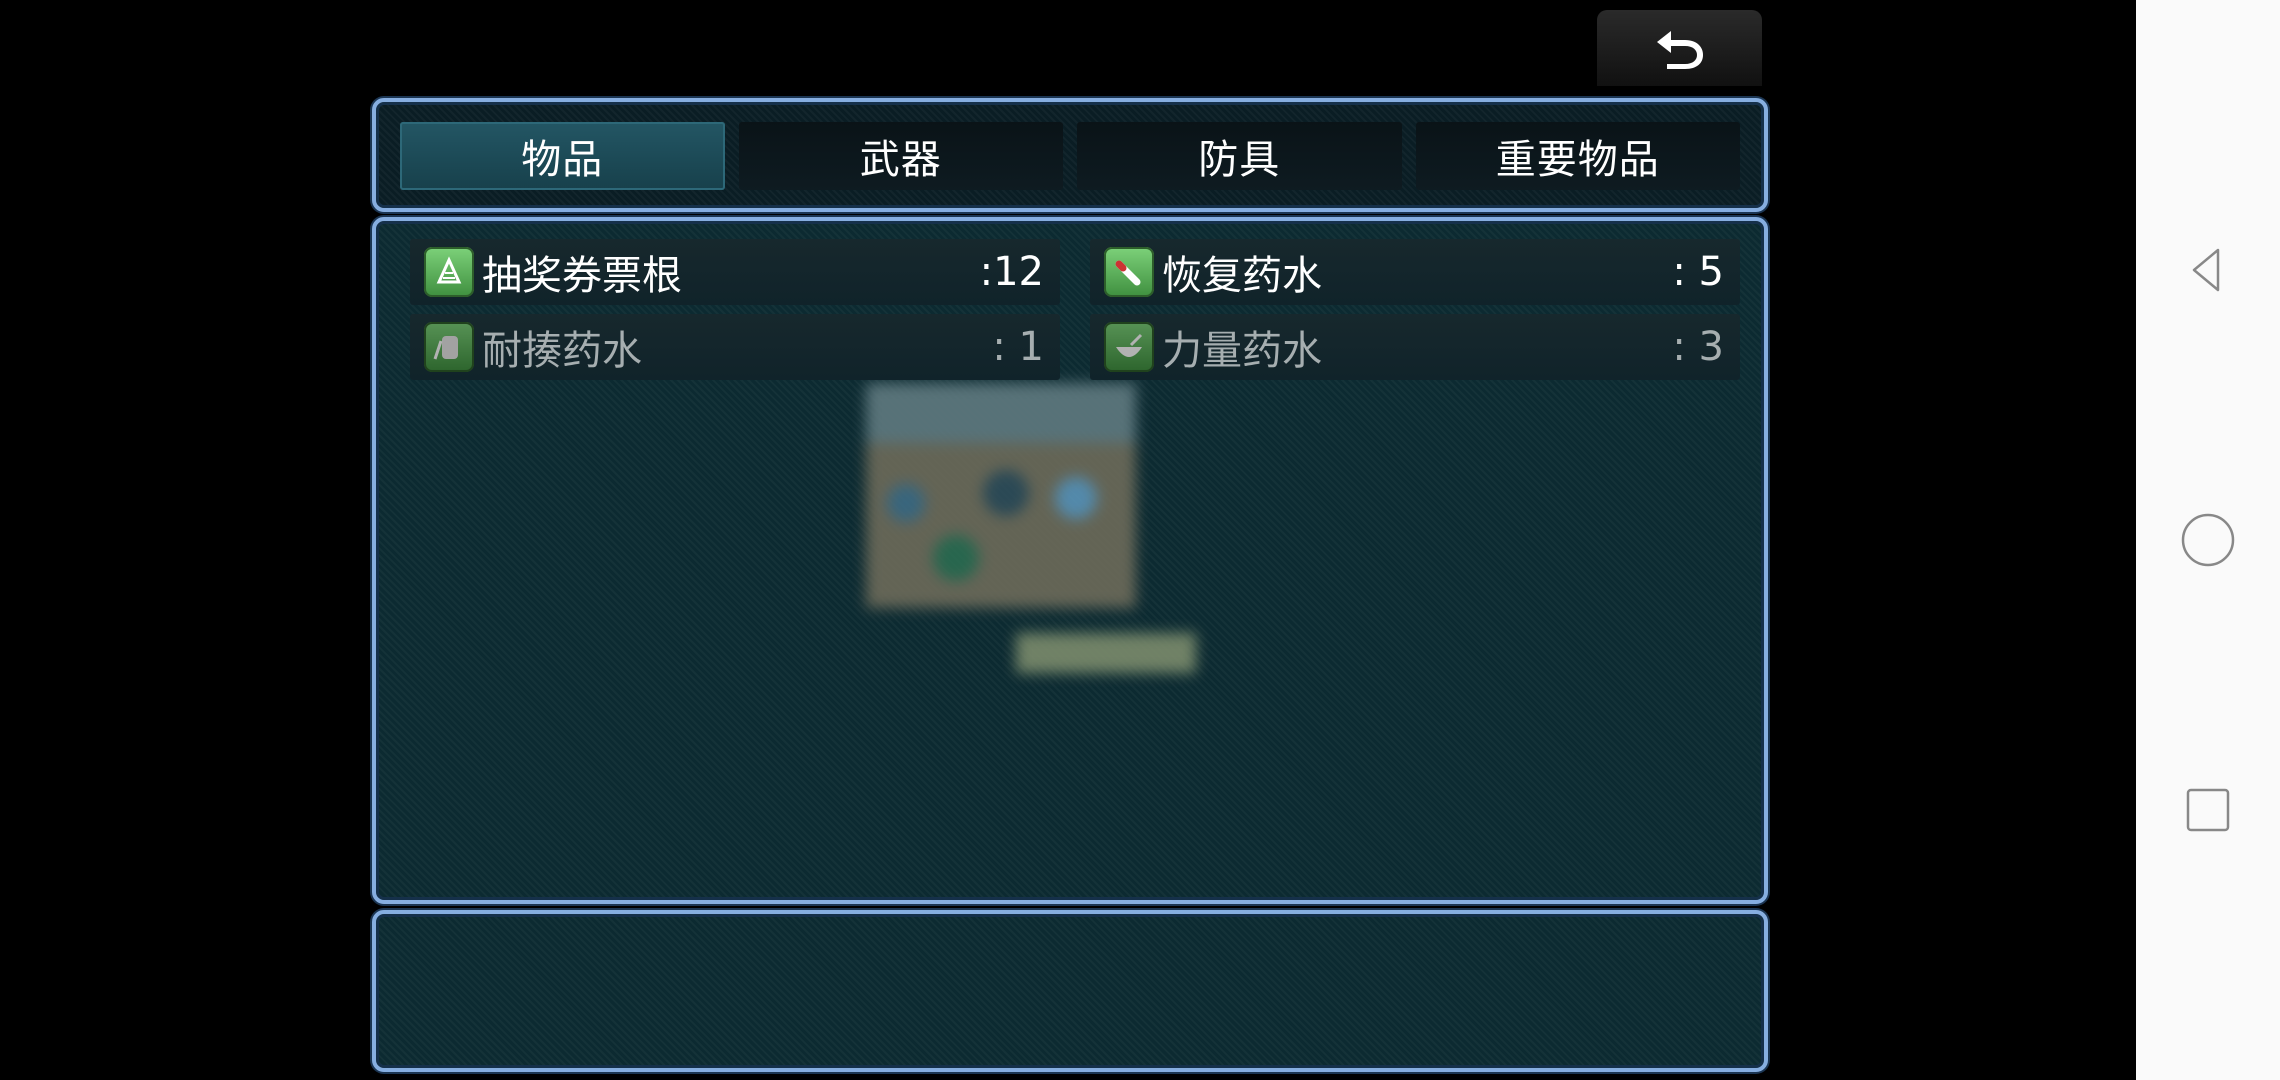 The width and height of the screenshot is (2280, 1080). What do you see at coordinates (1242, 351) in the screenshot?
I see `item-name: 力量药水` at bounding box center [1242, 351].